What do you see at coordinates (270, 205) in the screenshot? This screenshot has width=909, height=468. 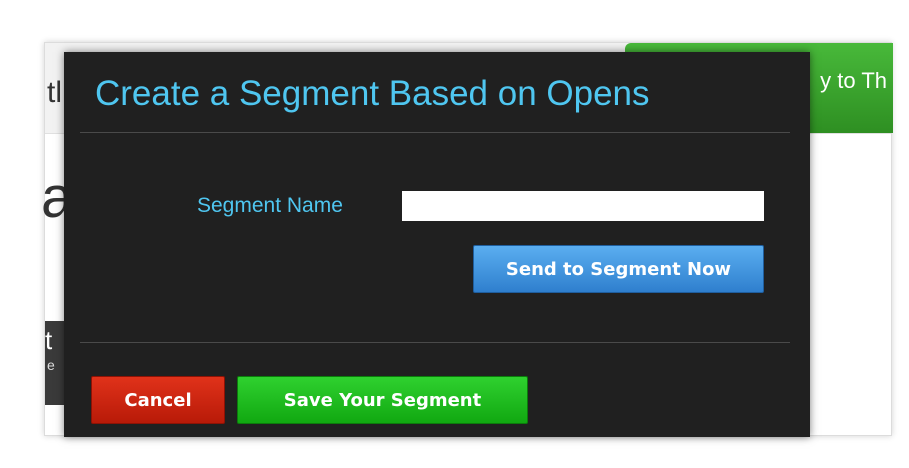 I see `segment-name-label: Segment Name` at bounding box center [270, 205].